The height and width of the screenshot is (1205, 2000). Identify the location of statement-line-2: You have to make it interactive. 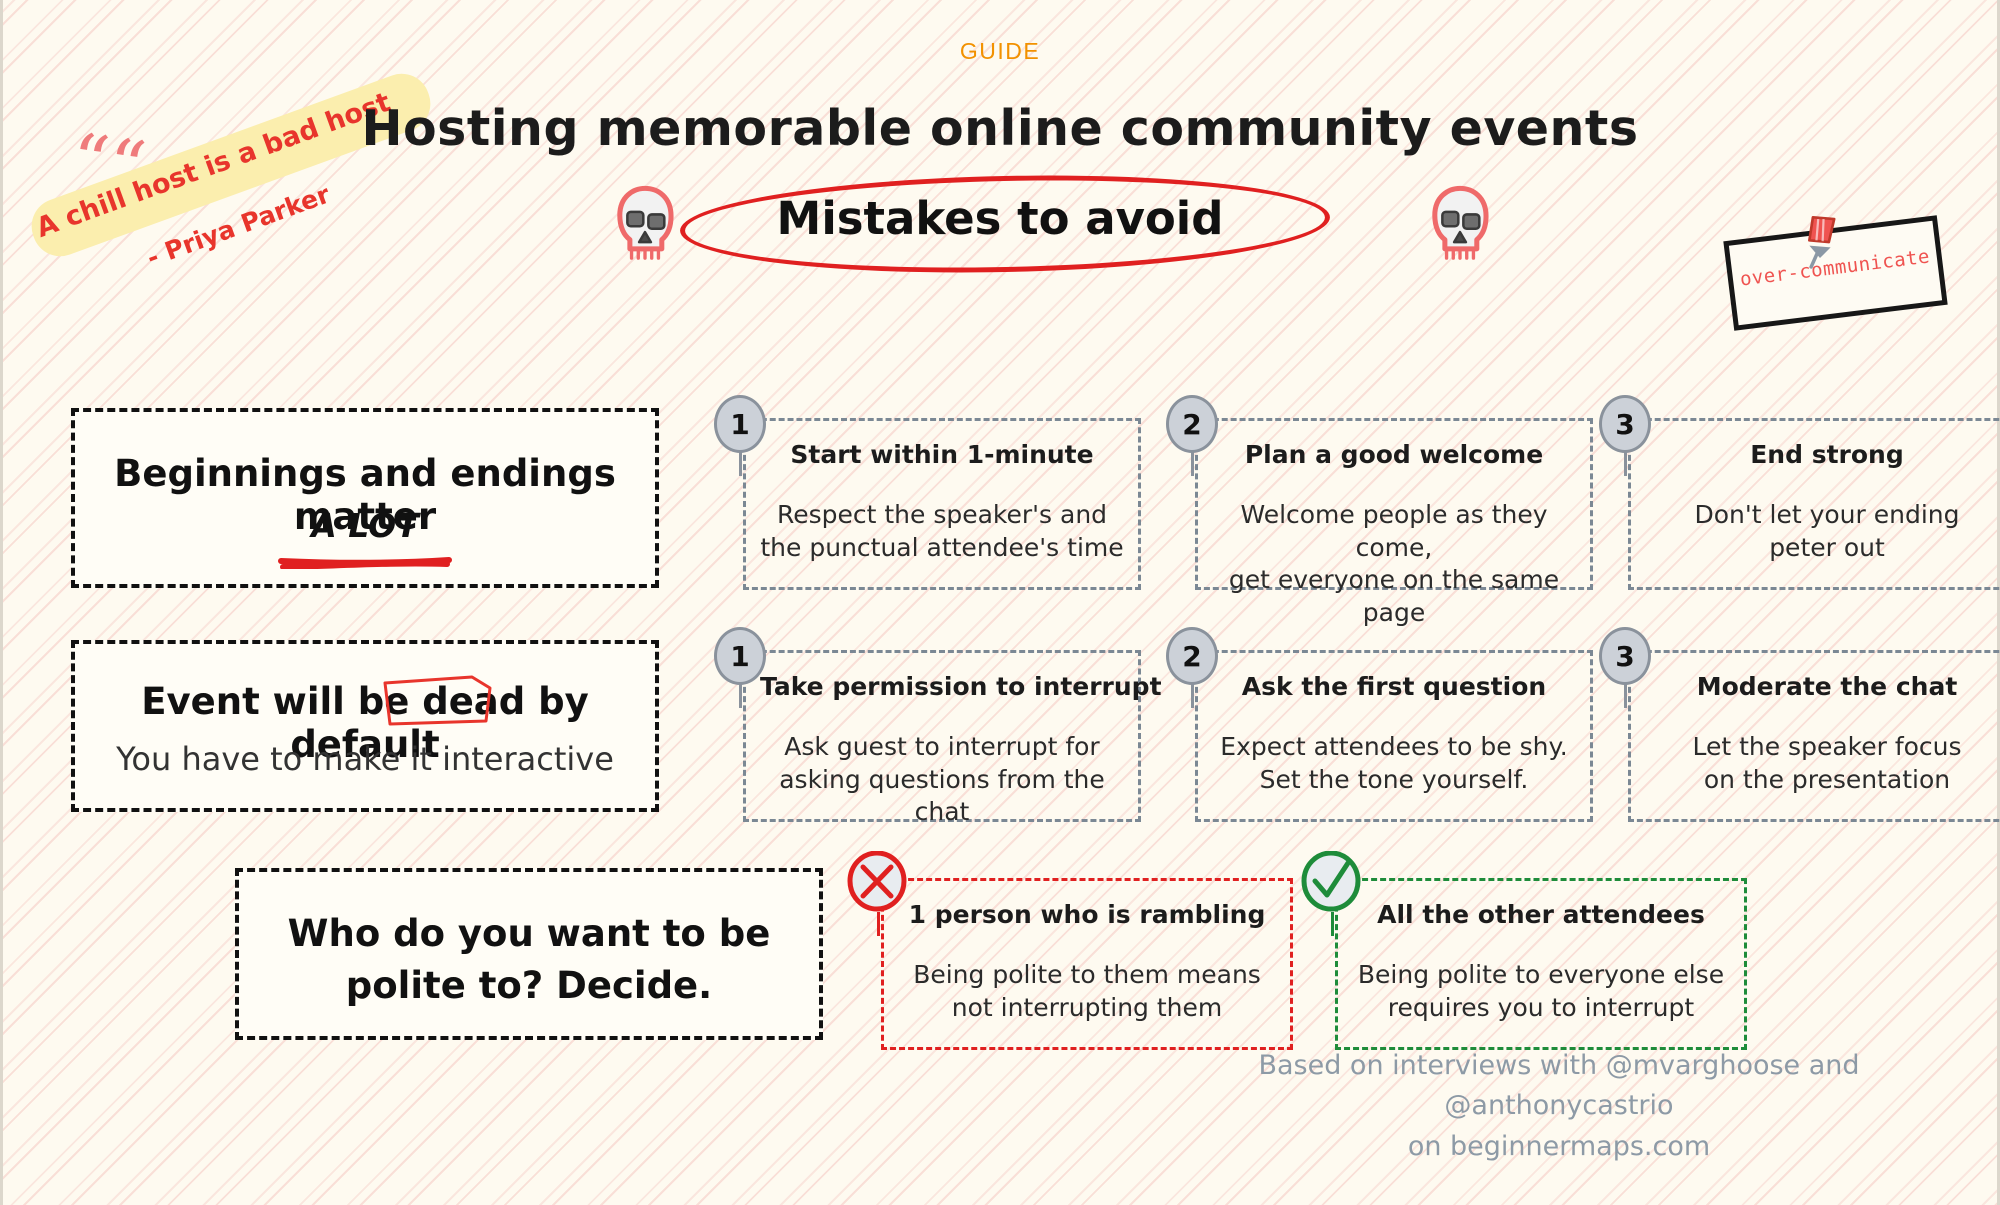
(365, 759).